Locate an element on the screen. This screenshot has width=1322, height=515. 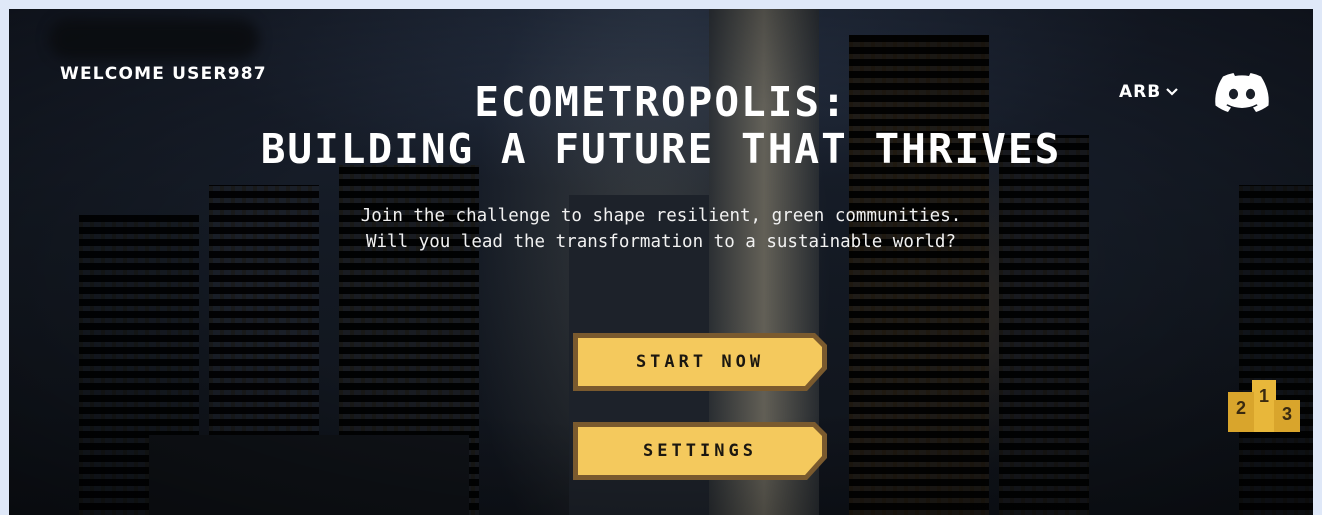
start-now-button: START NOW is located at coordinates (700, 362).